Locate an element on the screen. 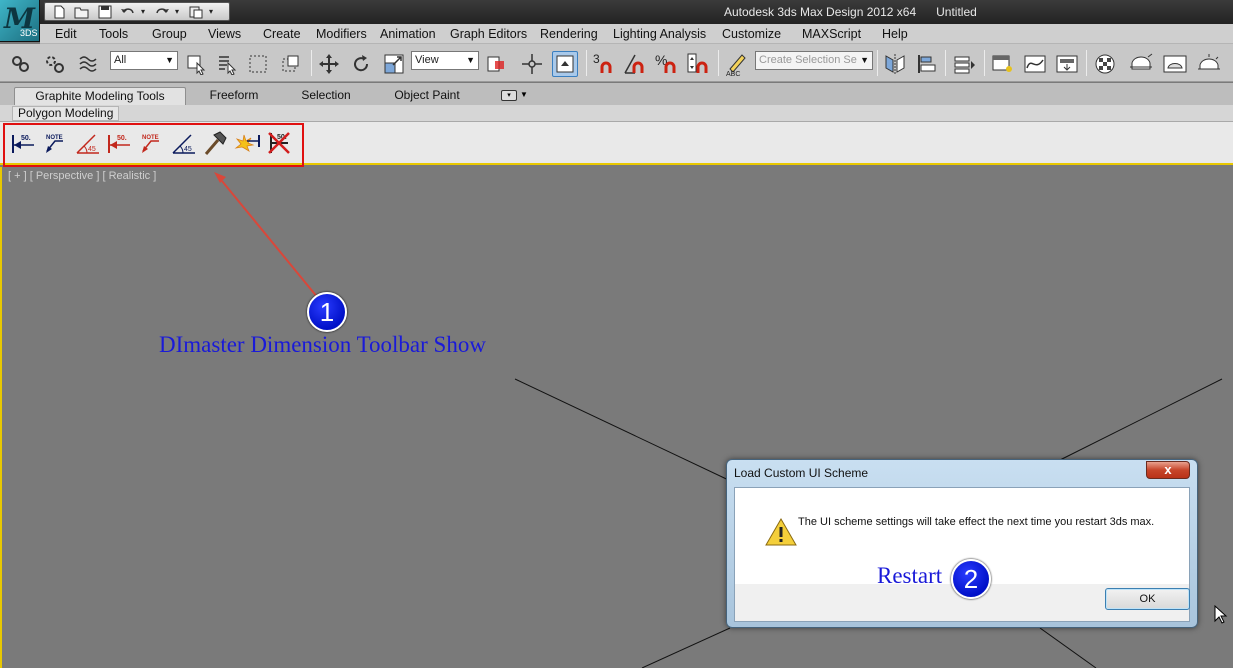  callout-1-badge: 1 is located at coordinates (327, 312).